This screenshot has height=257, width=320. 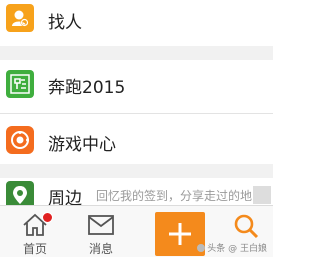 I want to click on divider, so click(x=136, y=113).